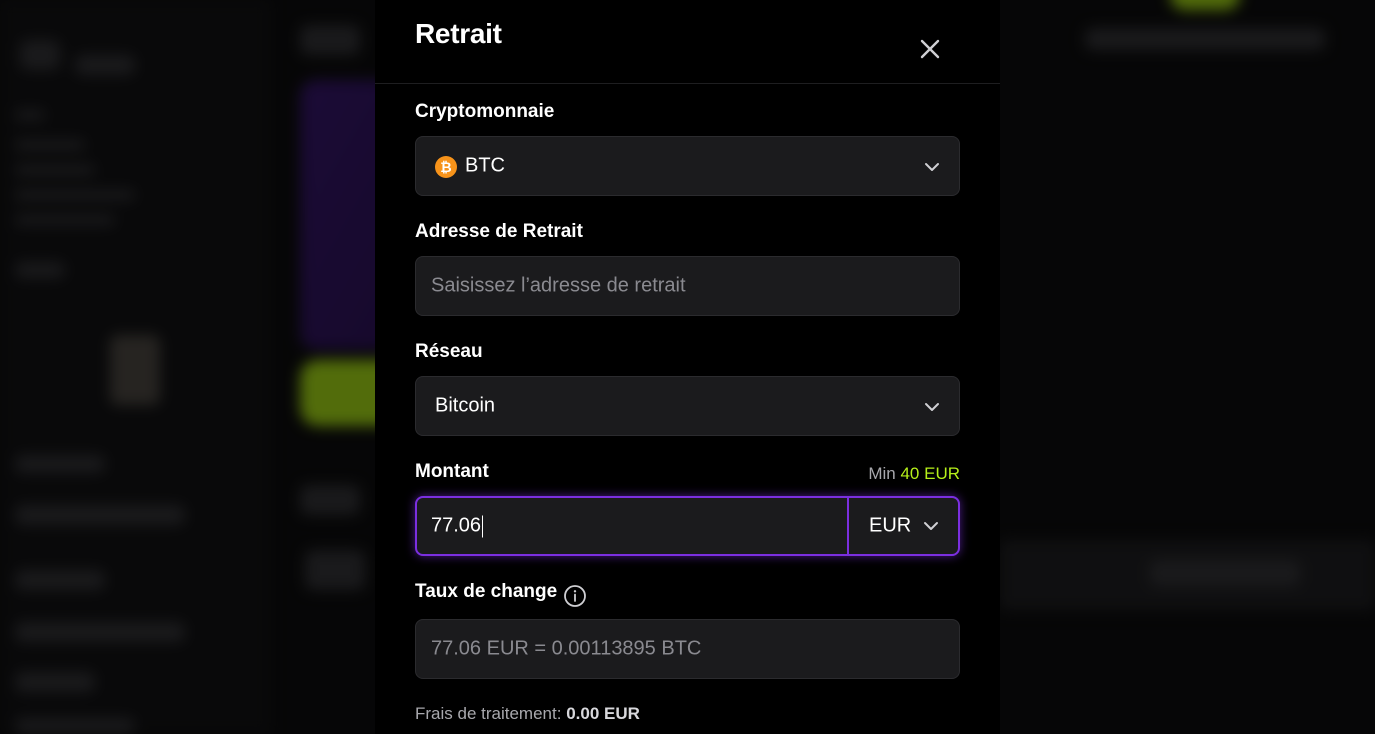 This screenshot has height=734, width=1375. What do you see at coordinates (633, 526) in the screenshot?
I see `amount-input: 77.06` at bounding box center [633, 526].